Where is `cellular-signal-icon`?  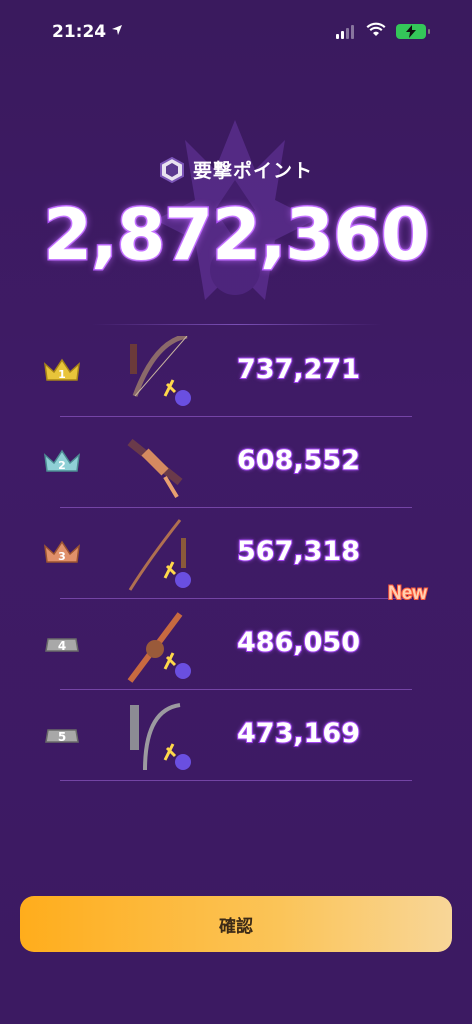
cellular-signal-icon is located at coordinates (345, 32).